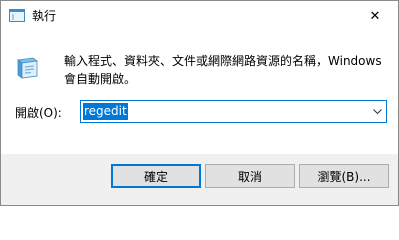  Describe the element at coordinates (250, 176) in the screenshot. I see `cancel-button: 取消` at that location.